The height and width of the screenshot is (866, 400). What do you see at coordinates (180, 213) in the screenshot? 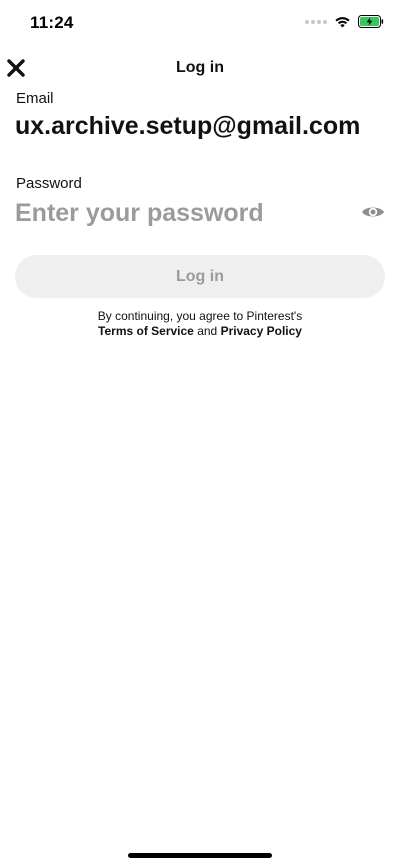
I see `password-input` at bounding box center [180, 213].